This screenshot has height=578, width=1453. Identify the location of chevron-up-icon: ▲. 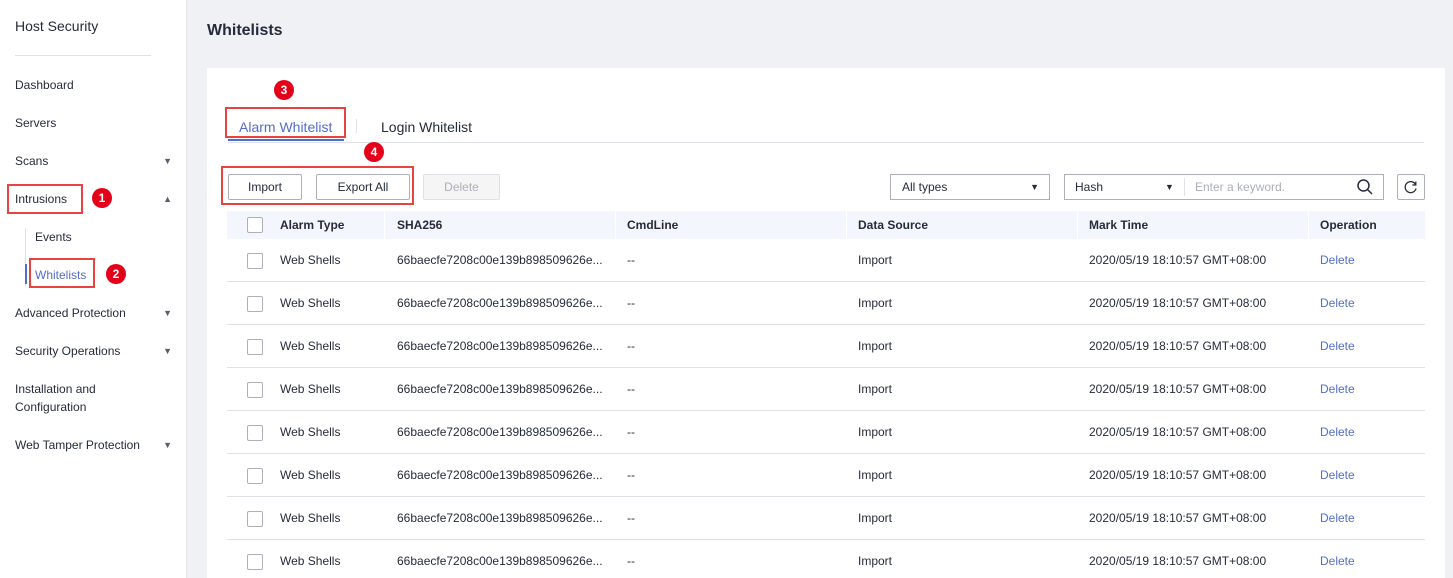
(167, 199).